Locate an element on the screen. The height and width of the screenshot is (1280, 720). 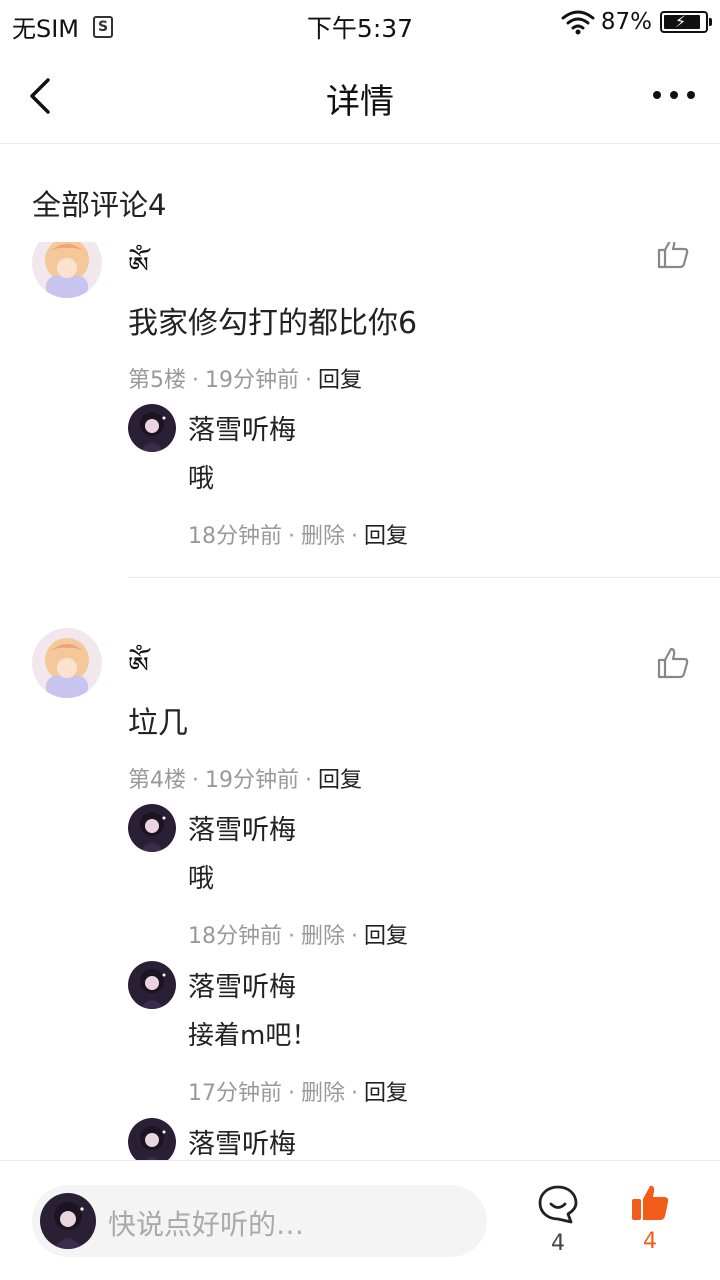
all-comments-heading: 全部评论4 is located at coordinates (99, 205).